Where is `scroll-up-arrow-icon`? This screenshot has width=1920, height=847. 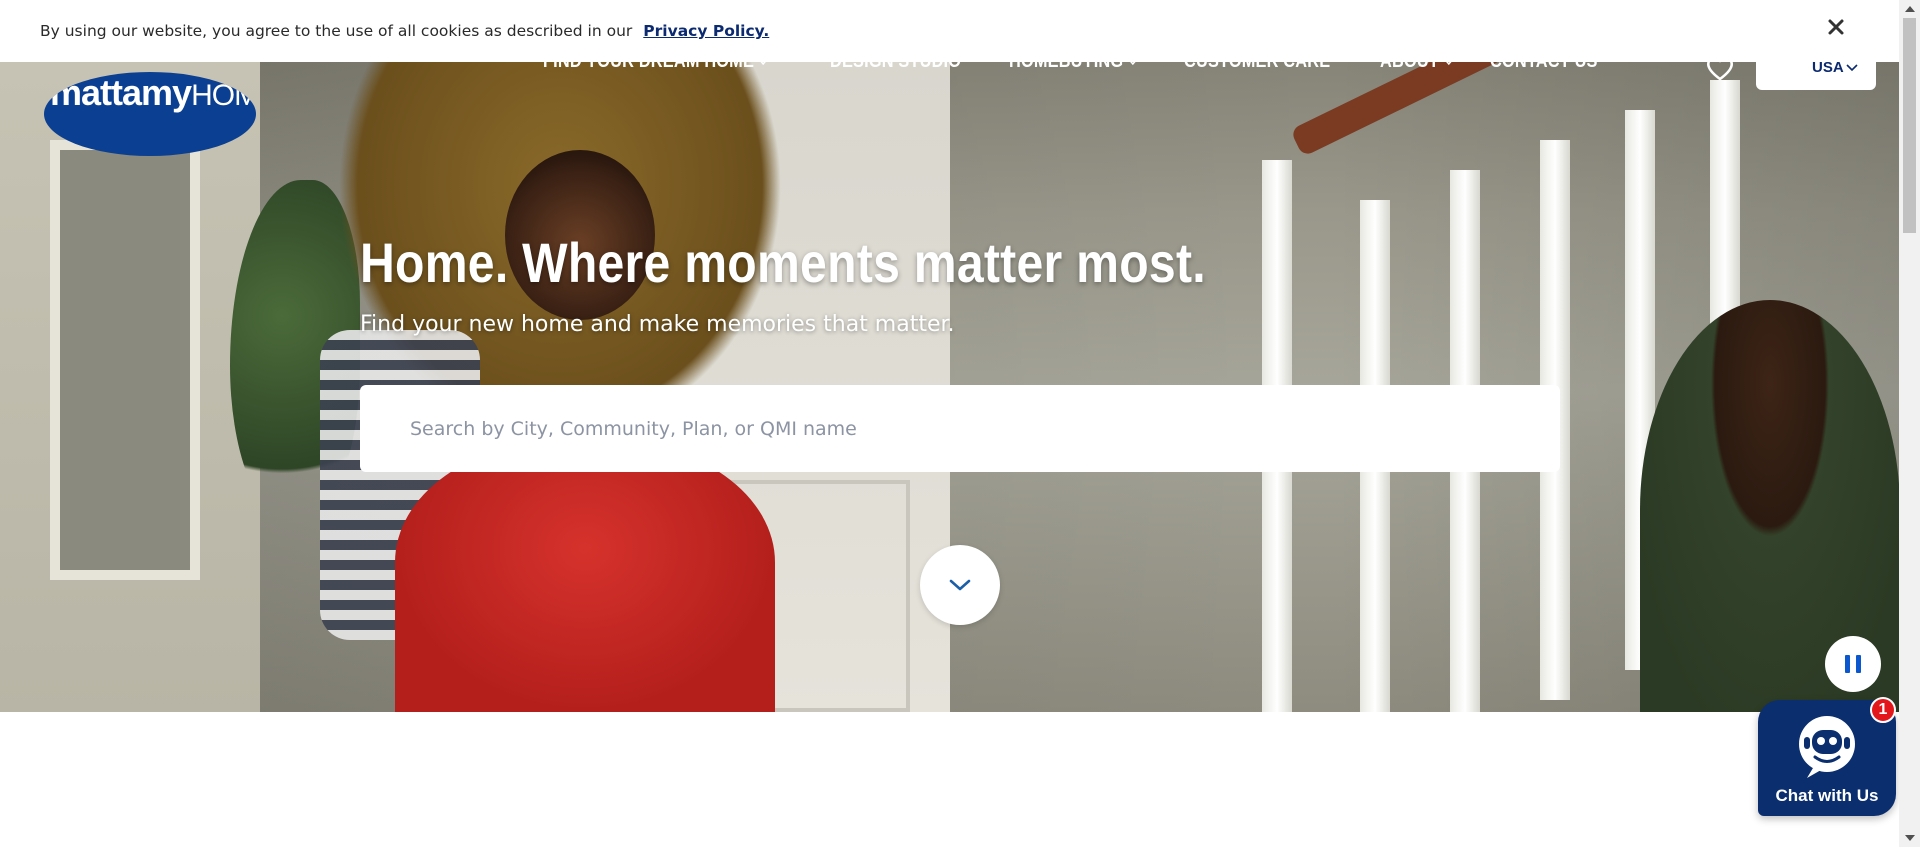 scroll-up-arrow-icon is located at coordinates (1910, 9).